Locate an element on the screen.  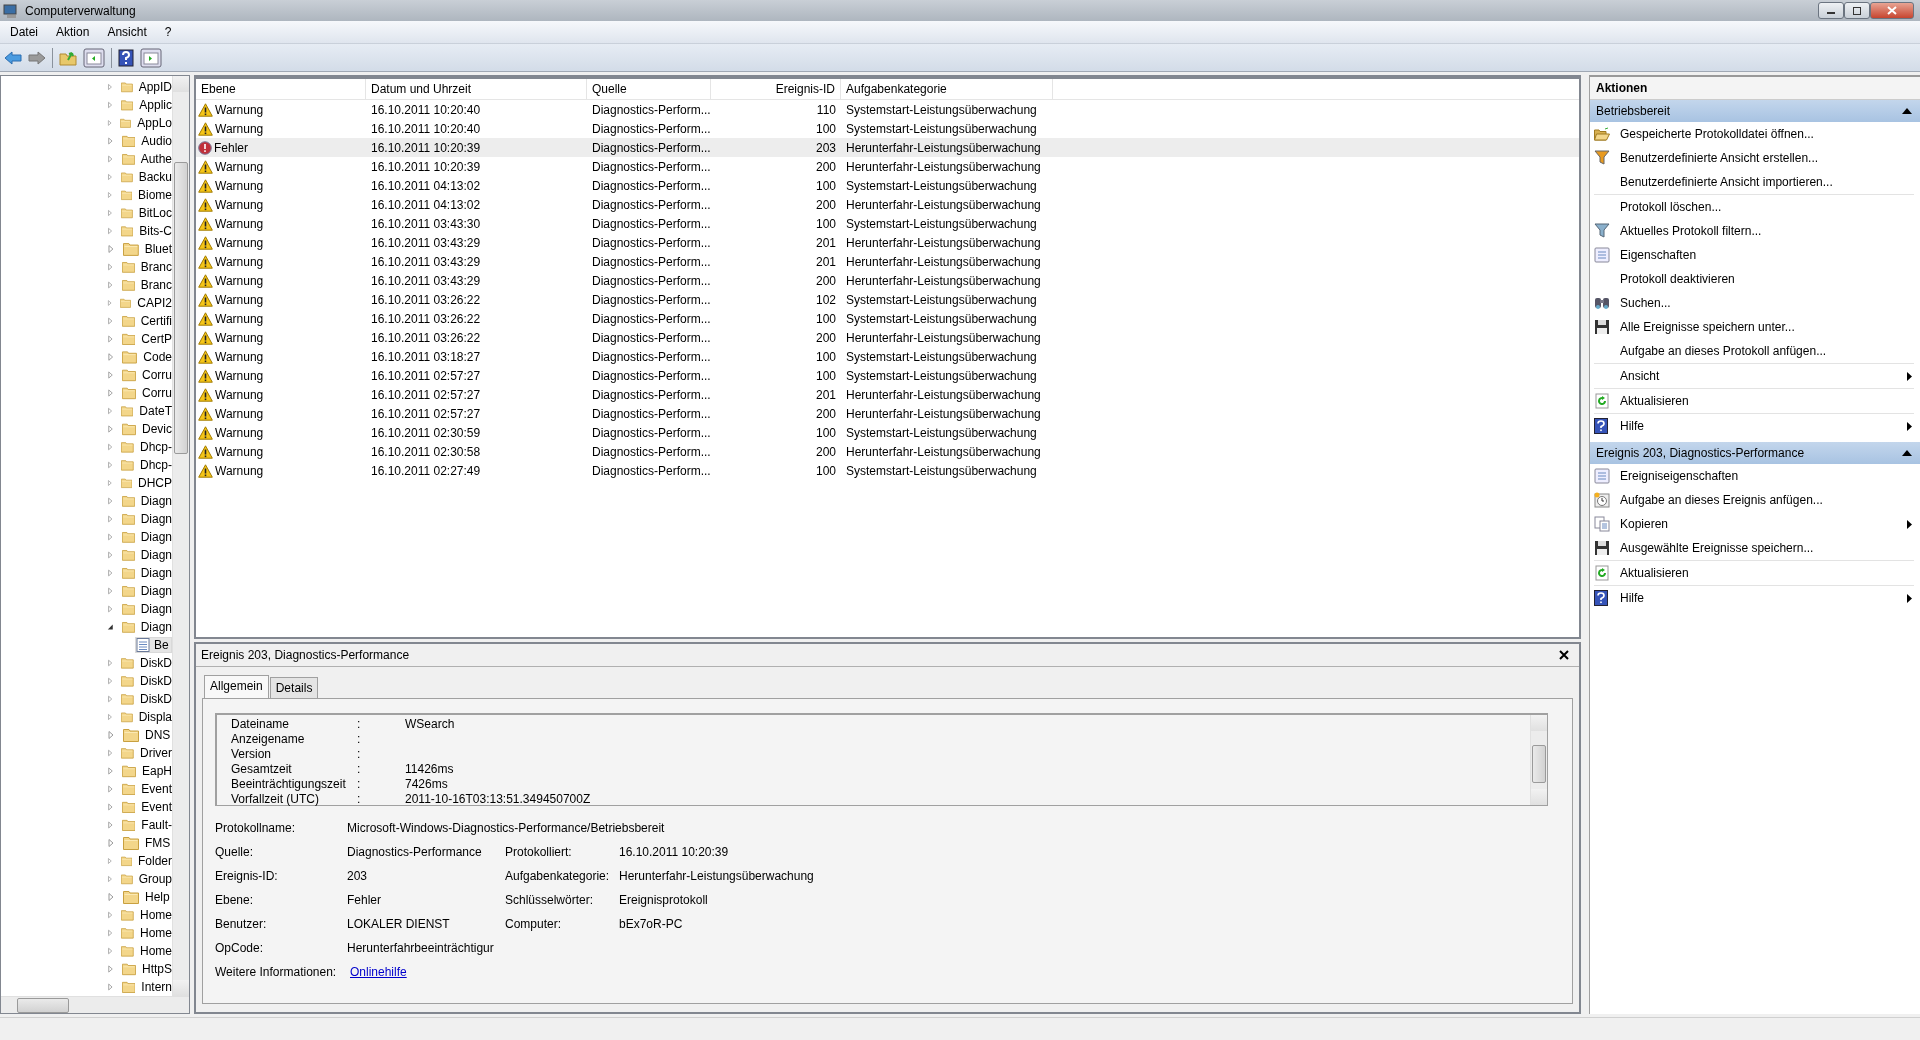
tree-item: Certifi is located at coordinates (156, 321).